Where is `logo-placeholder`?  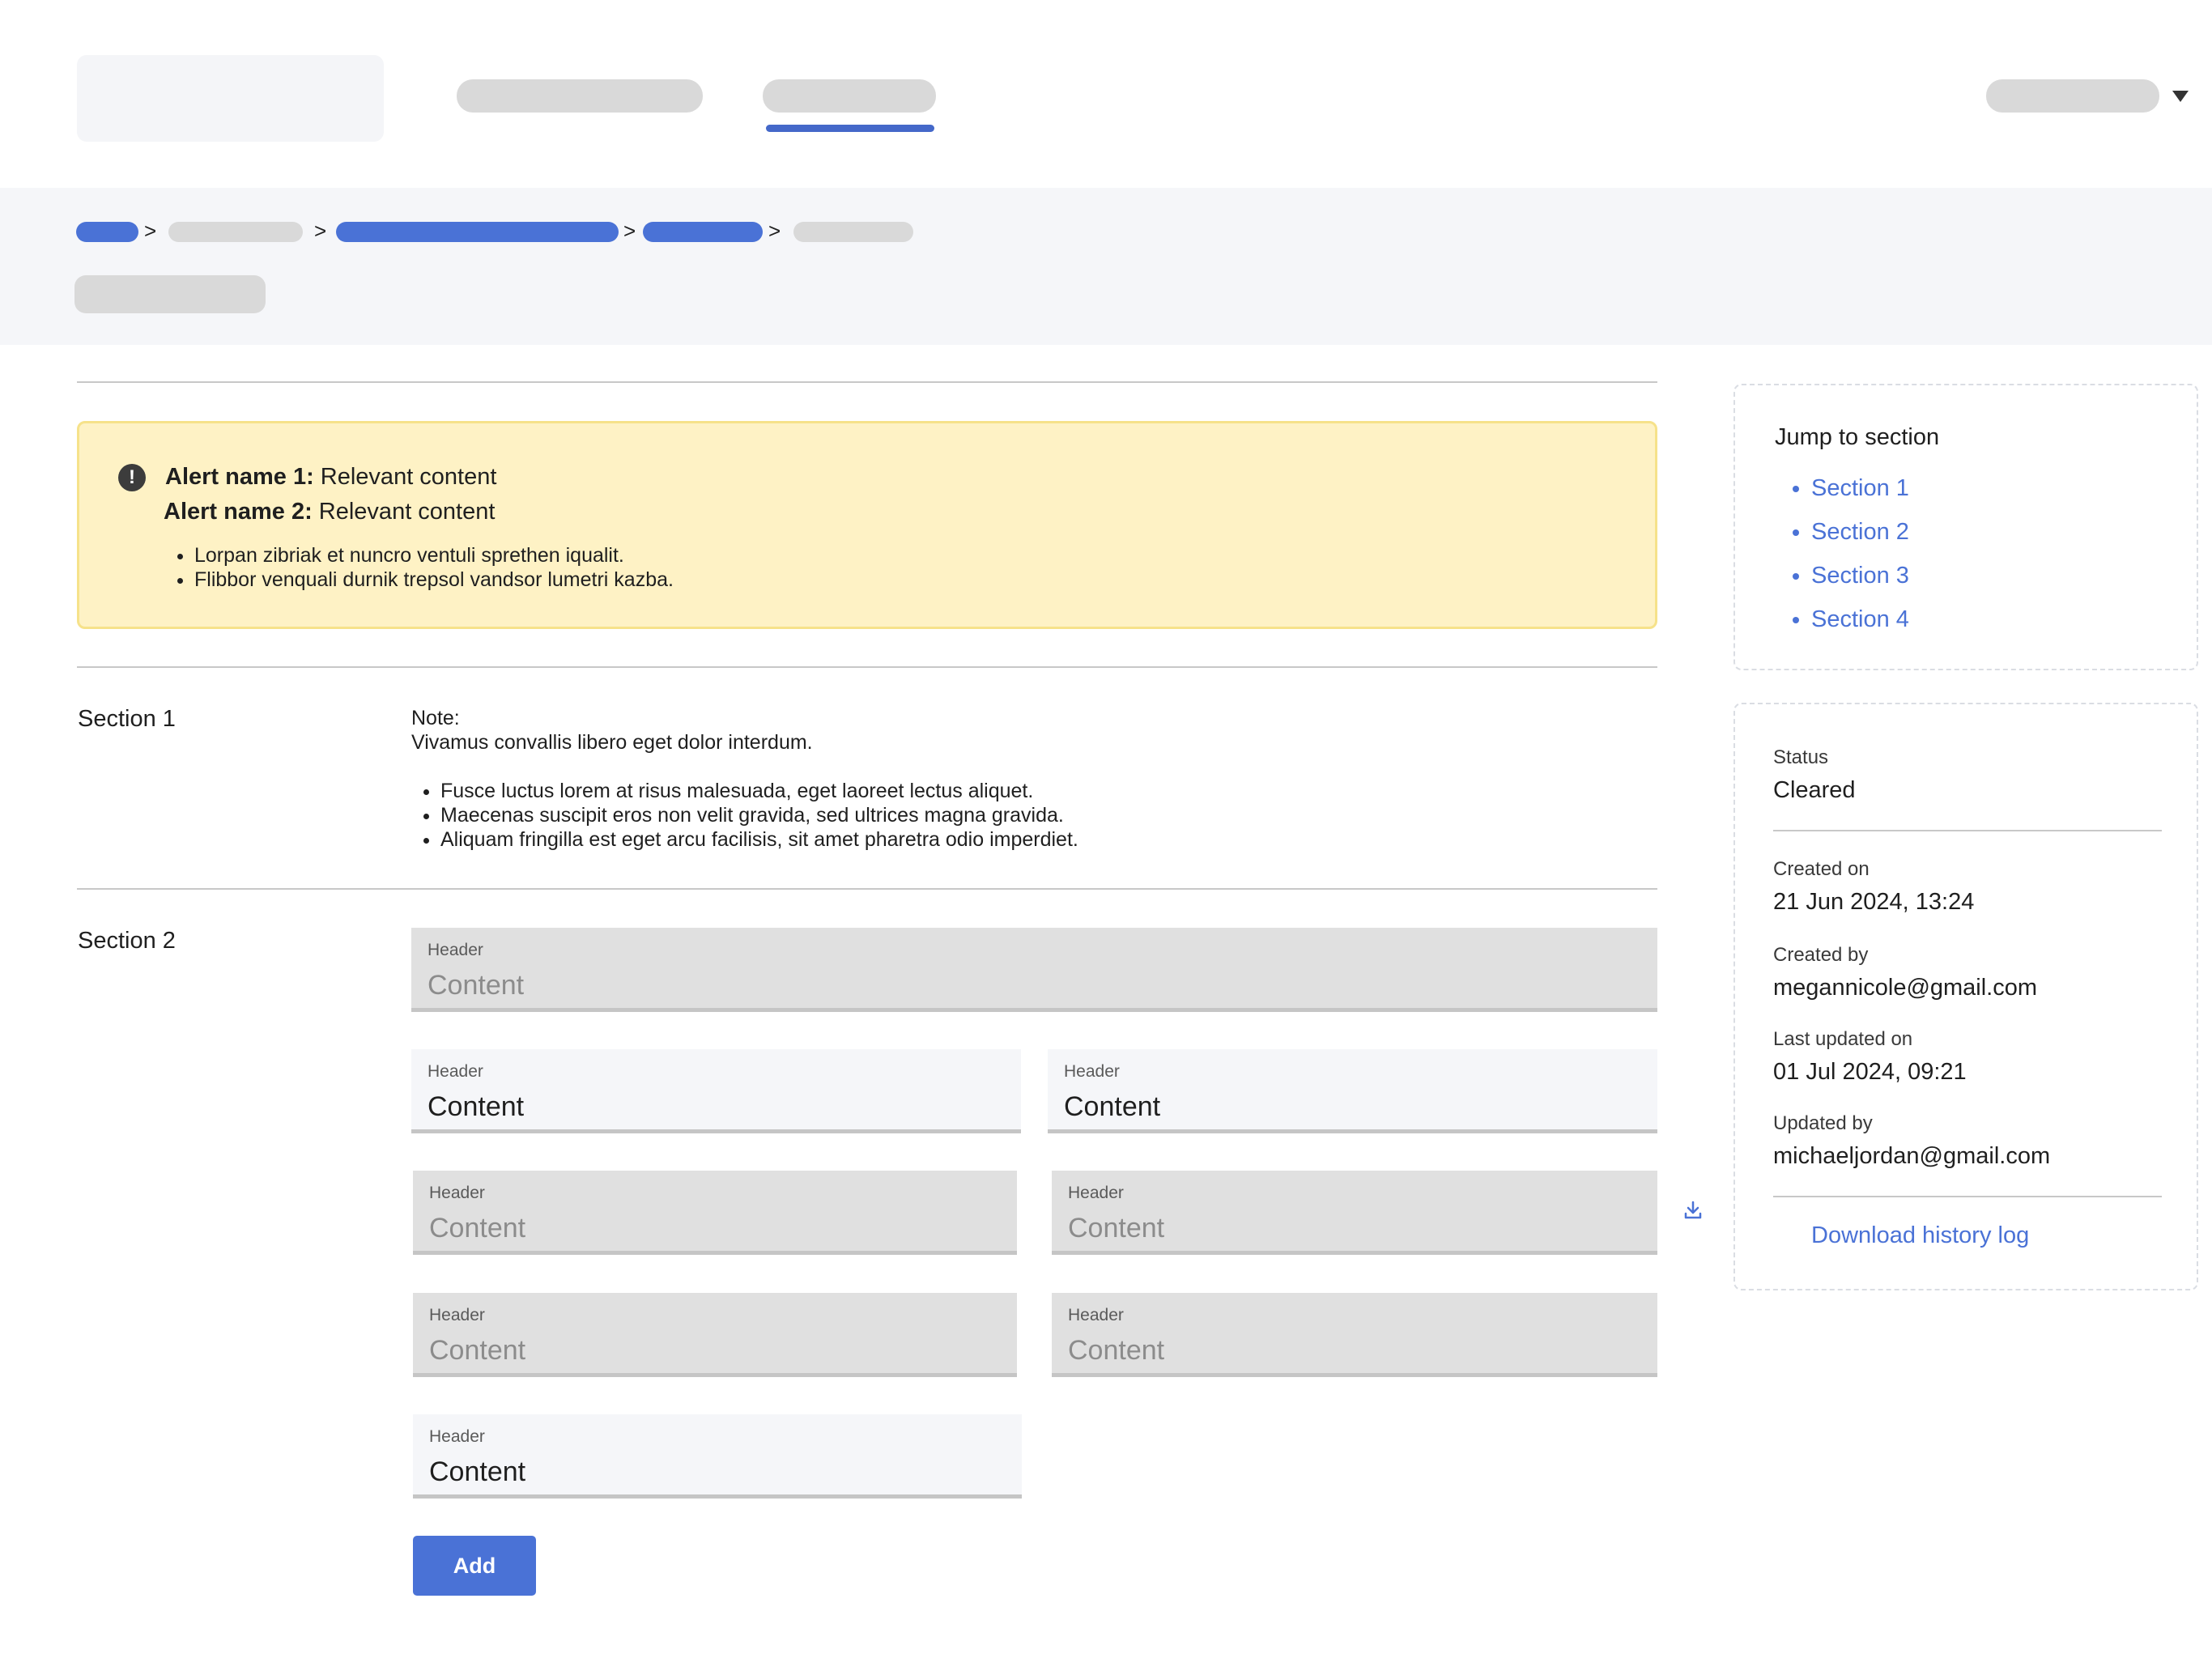 logo-placeholder is located at coordinates (231, 98).